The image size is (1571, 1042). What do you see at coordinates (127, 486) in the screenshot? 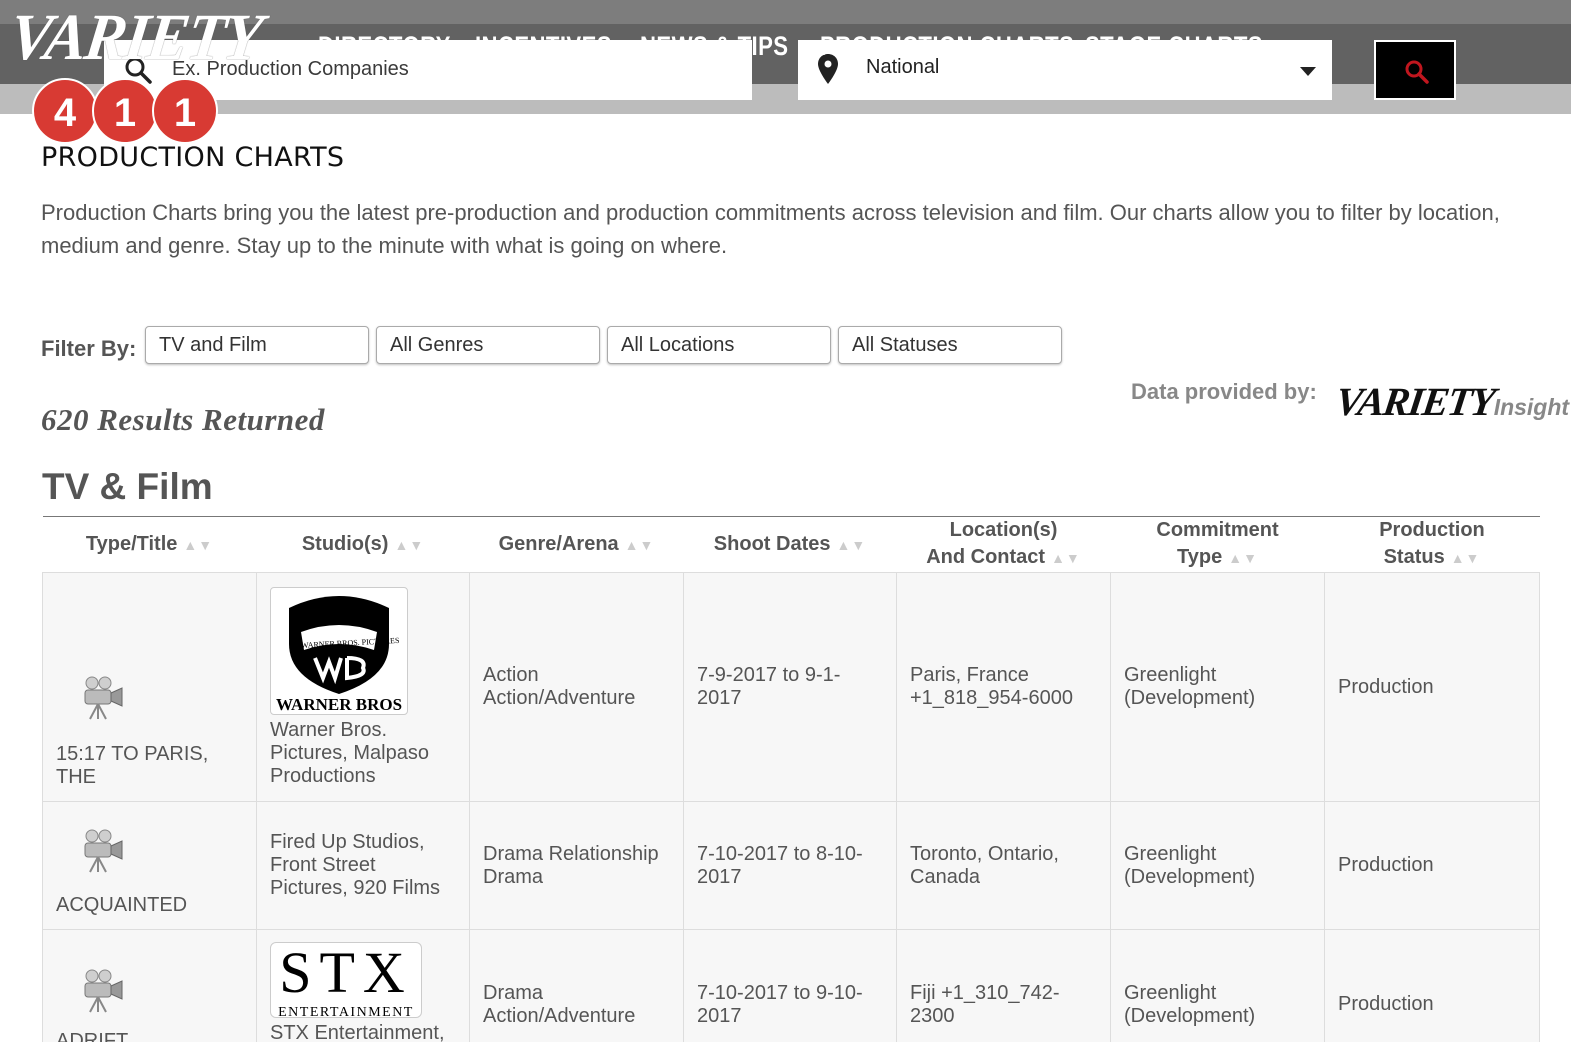
I see `section-title: TV & Film` at bounding box center [127, 486].